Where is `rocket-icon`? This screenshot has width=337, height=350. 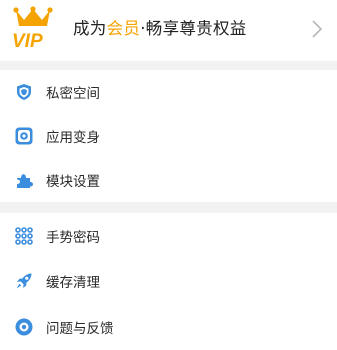
rocket-icon is located at coordinates (24, 281).